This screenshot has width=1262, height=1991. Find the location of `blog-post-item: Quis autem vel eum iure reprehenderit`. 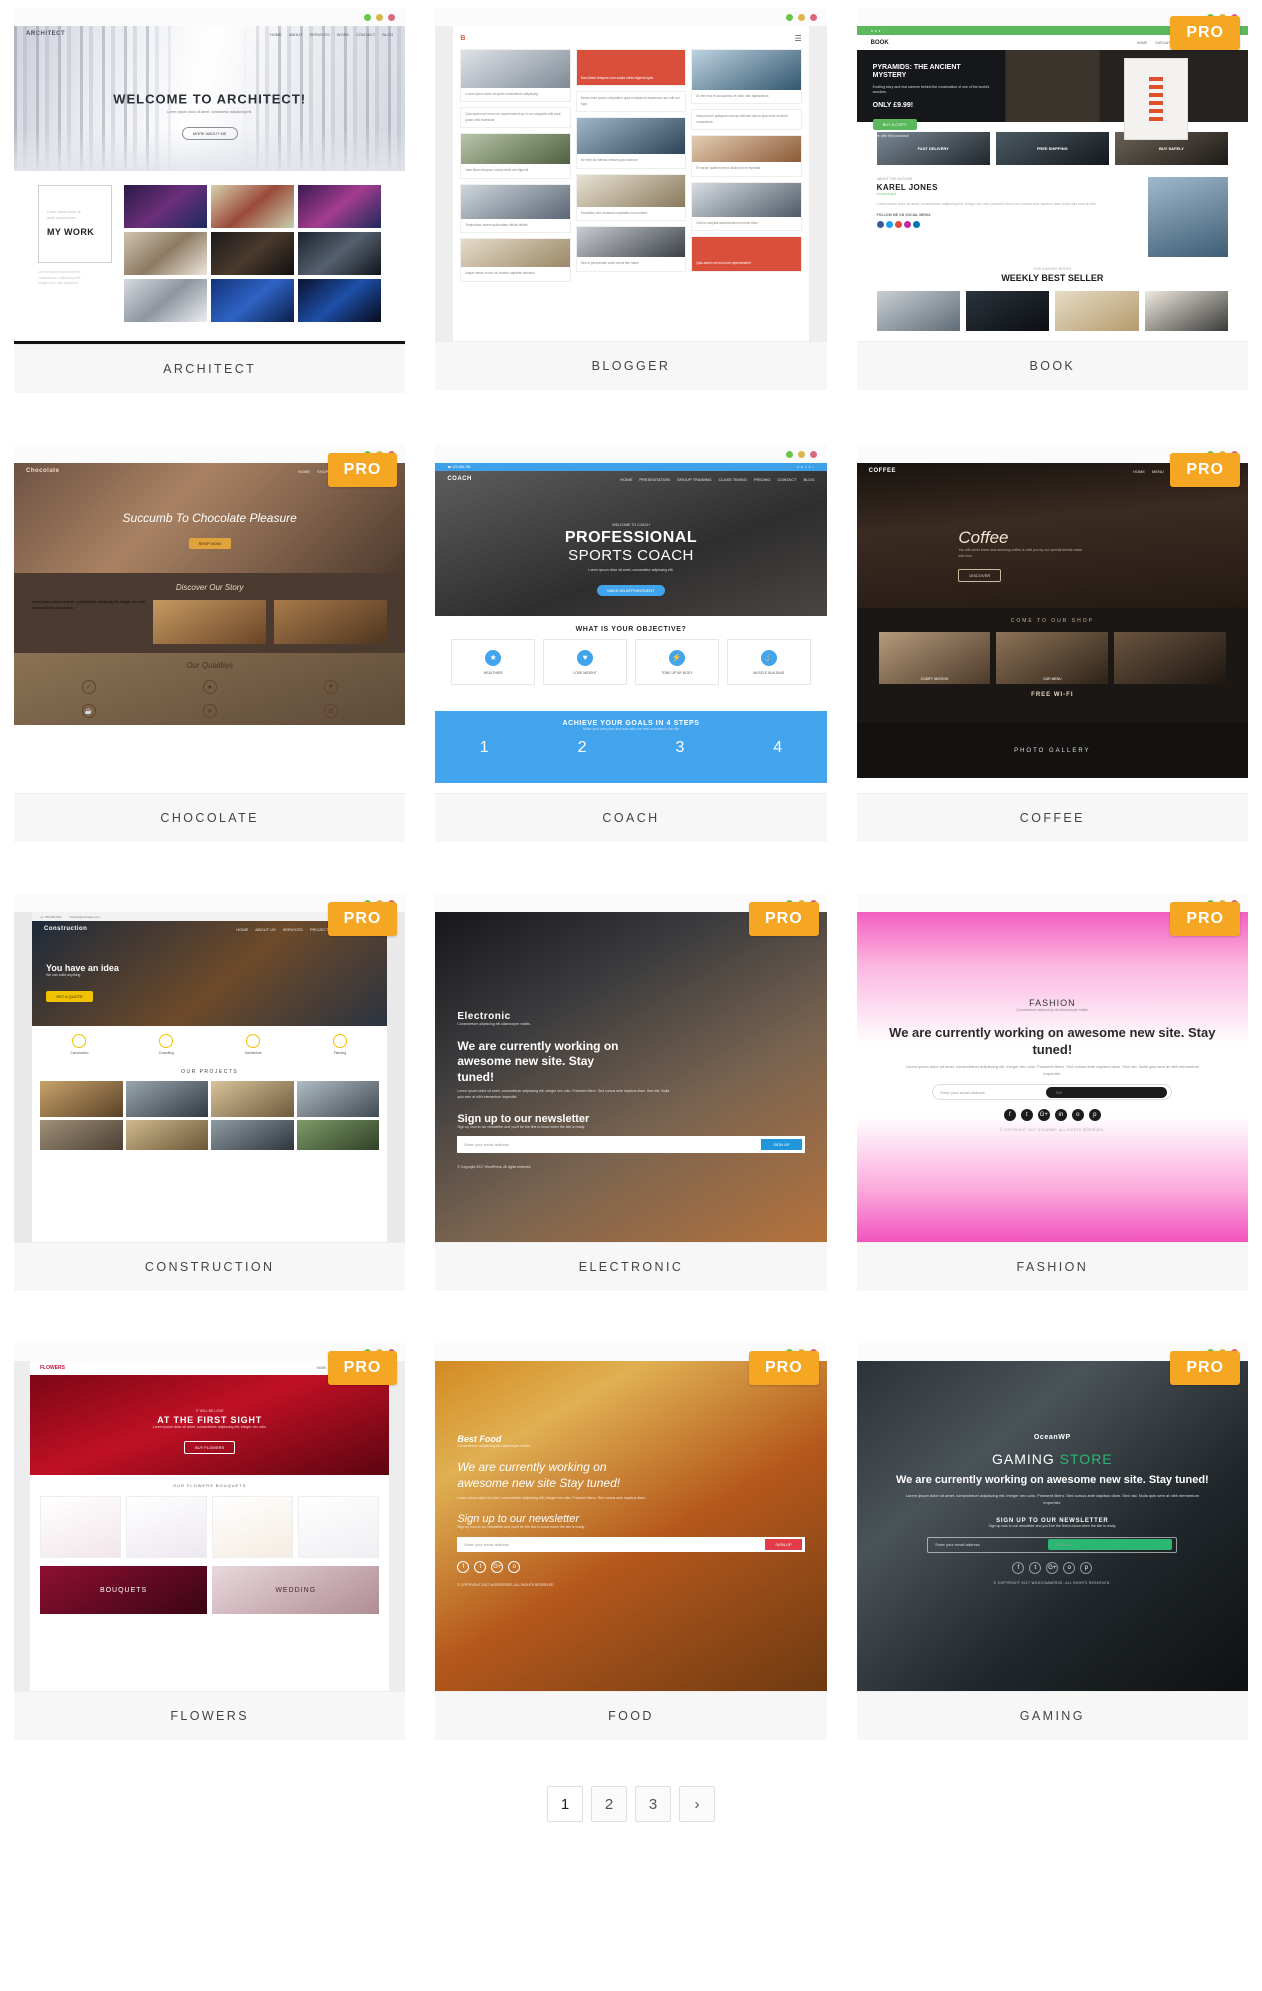

blog-post-item: Quis autem vel eum iure reprehenderit is located at coordinates (746, 254).